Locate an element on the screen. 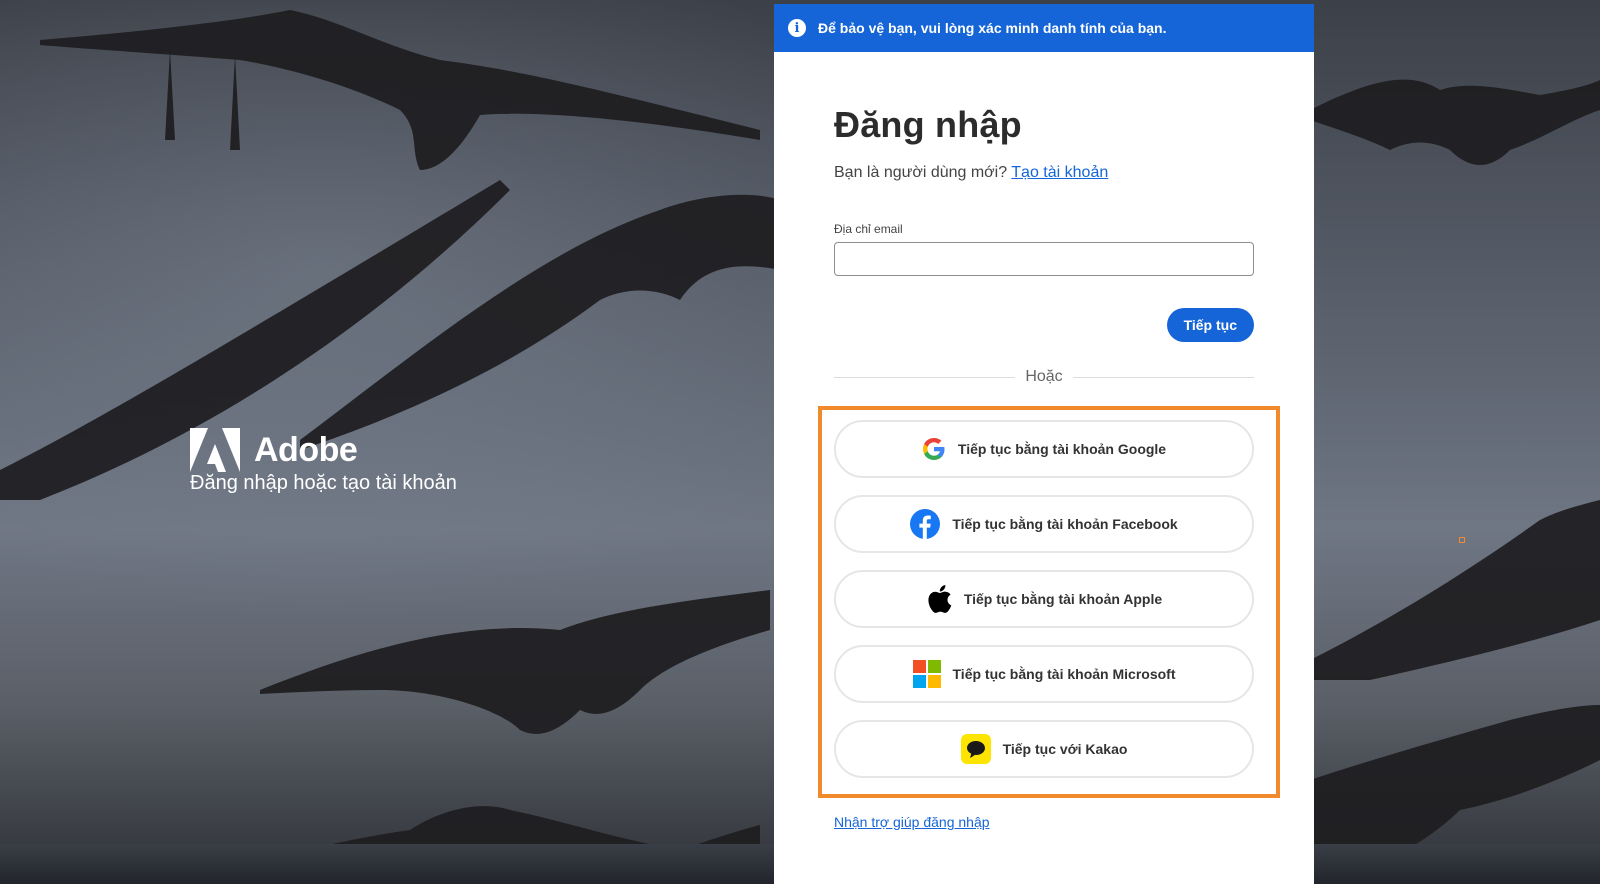 This screenshot has width=1600, height=884. annotation-marker is located at coordinates (1462, 540).